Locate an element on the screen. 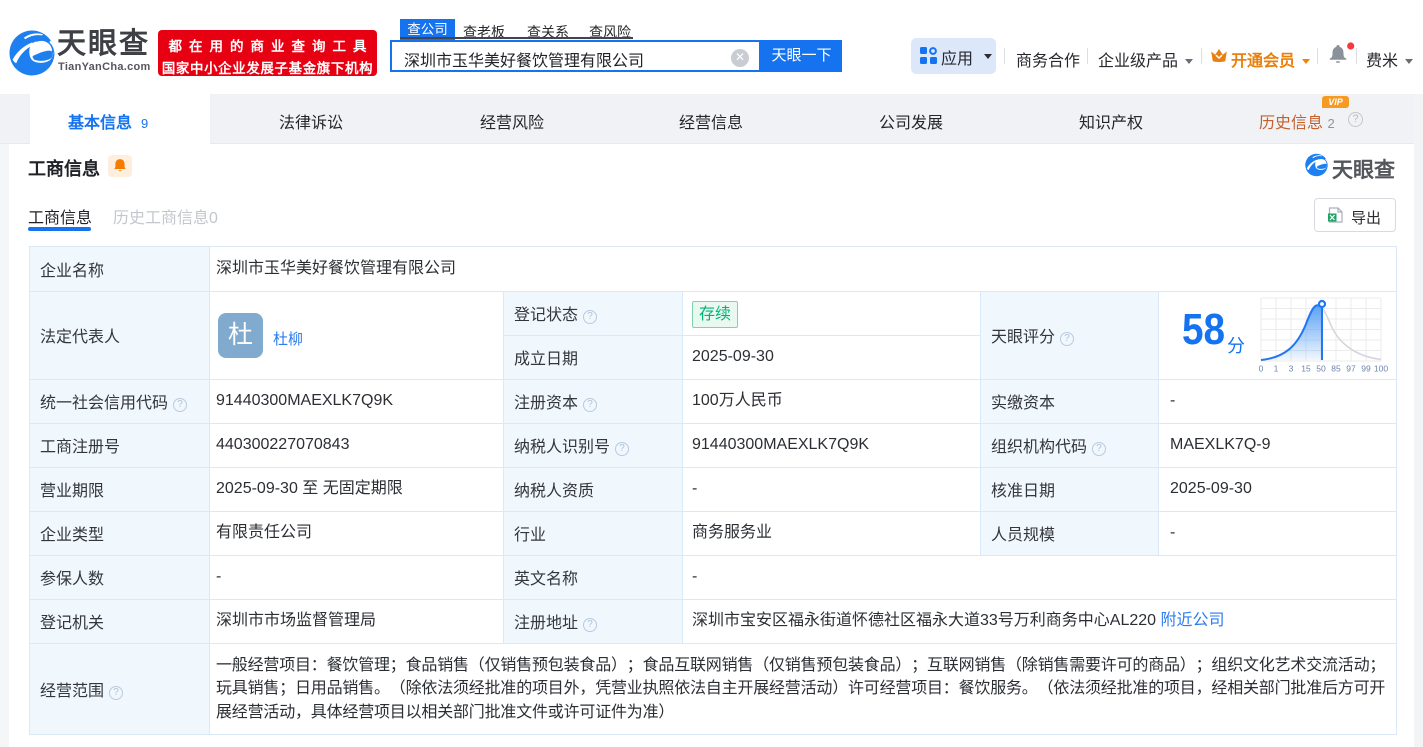 This screenshot has height=747, width=1423. svg-text: 0 is located at coordinates (1261, 369).